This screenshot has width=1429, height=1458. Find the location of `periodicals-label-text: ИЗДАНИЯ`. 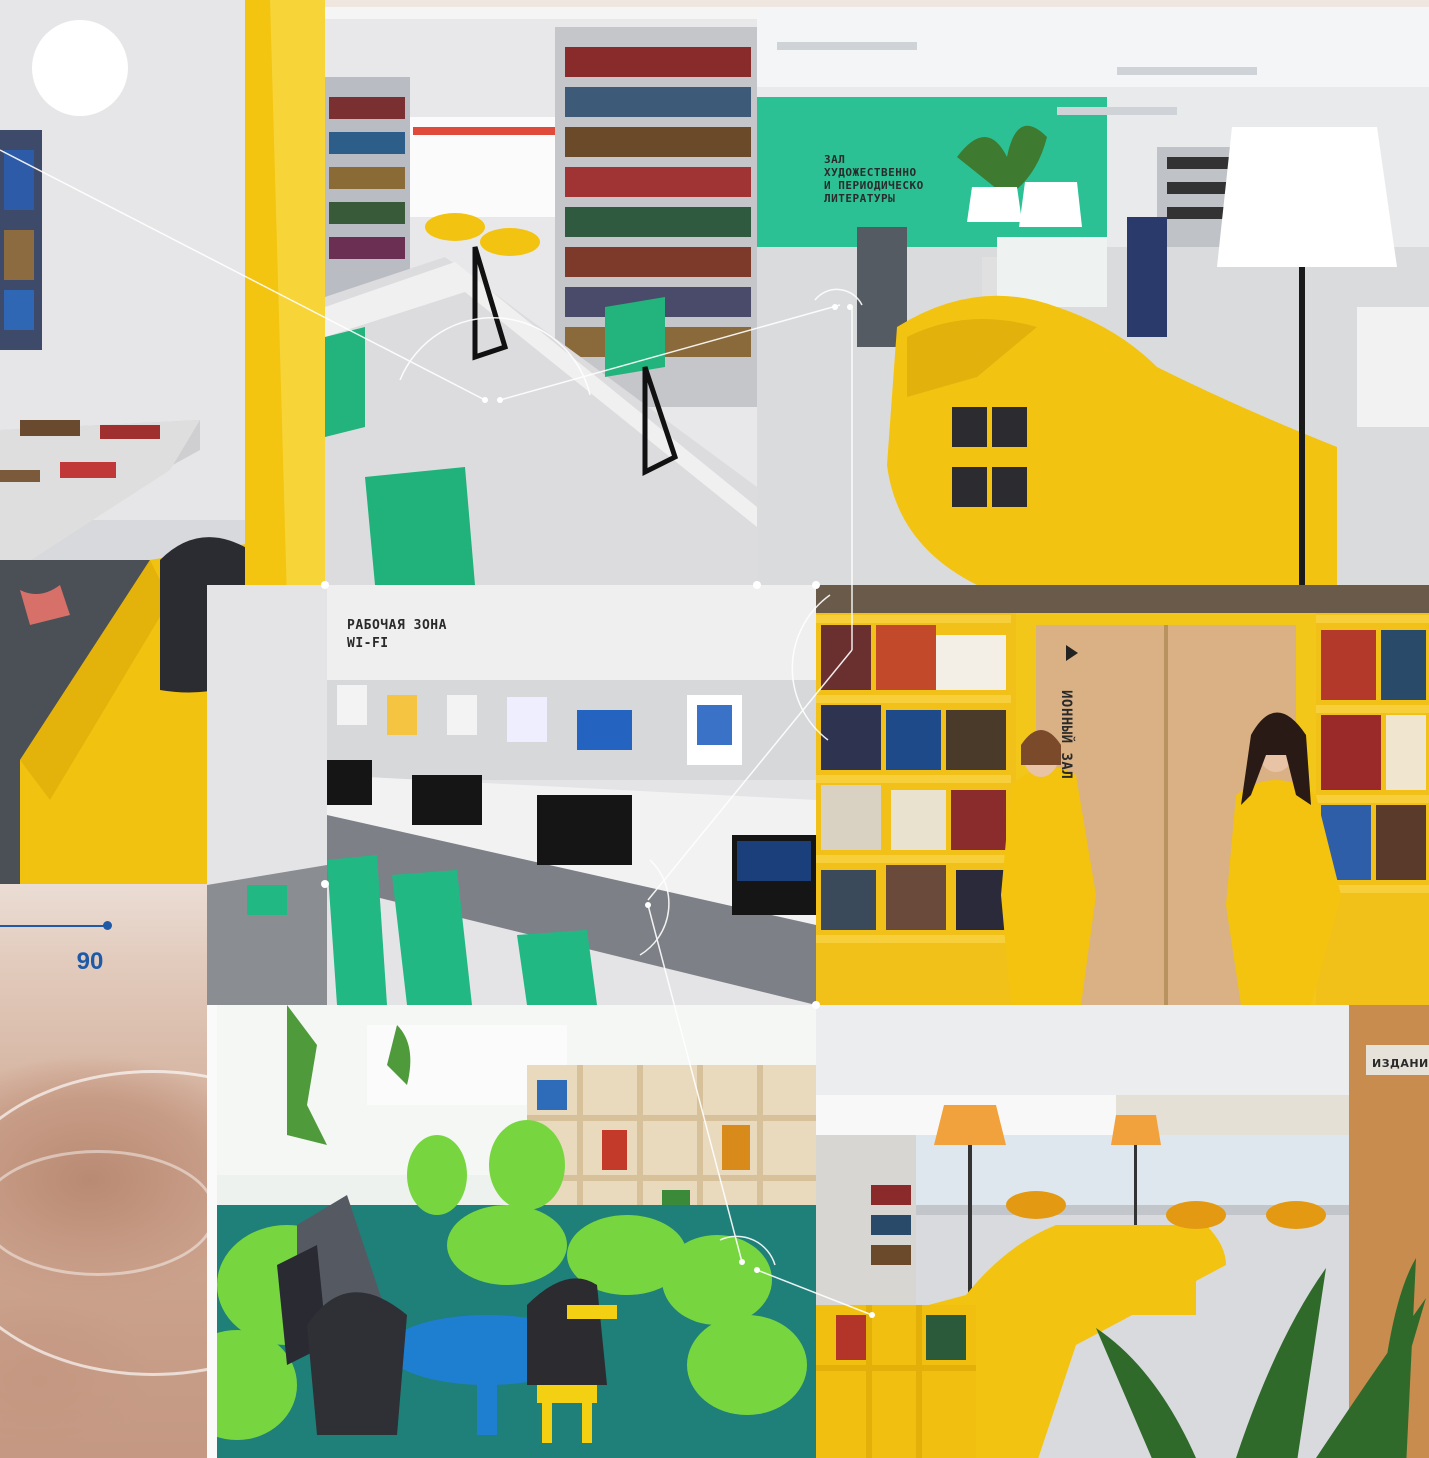

periodicals-label-text: ИЗДАНИЯ is located at coordinates (1400, 1063).